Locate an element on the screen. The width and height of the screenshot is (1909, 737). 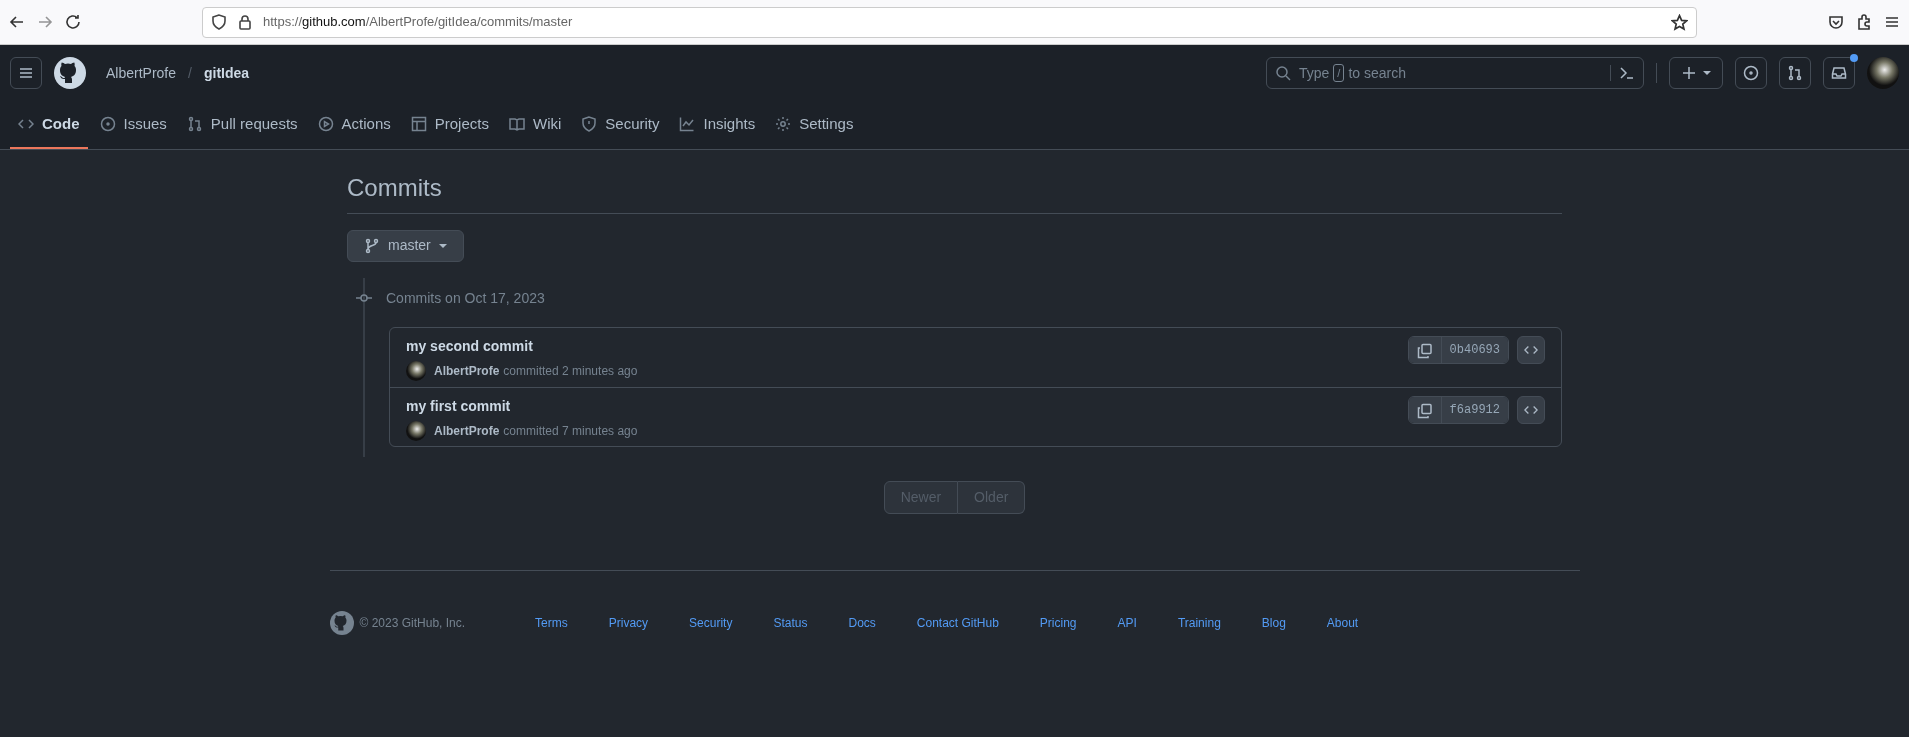
repo-tab: Insights is located at coordinates (717, 125).